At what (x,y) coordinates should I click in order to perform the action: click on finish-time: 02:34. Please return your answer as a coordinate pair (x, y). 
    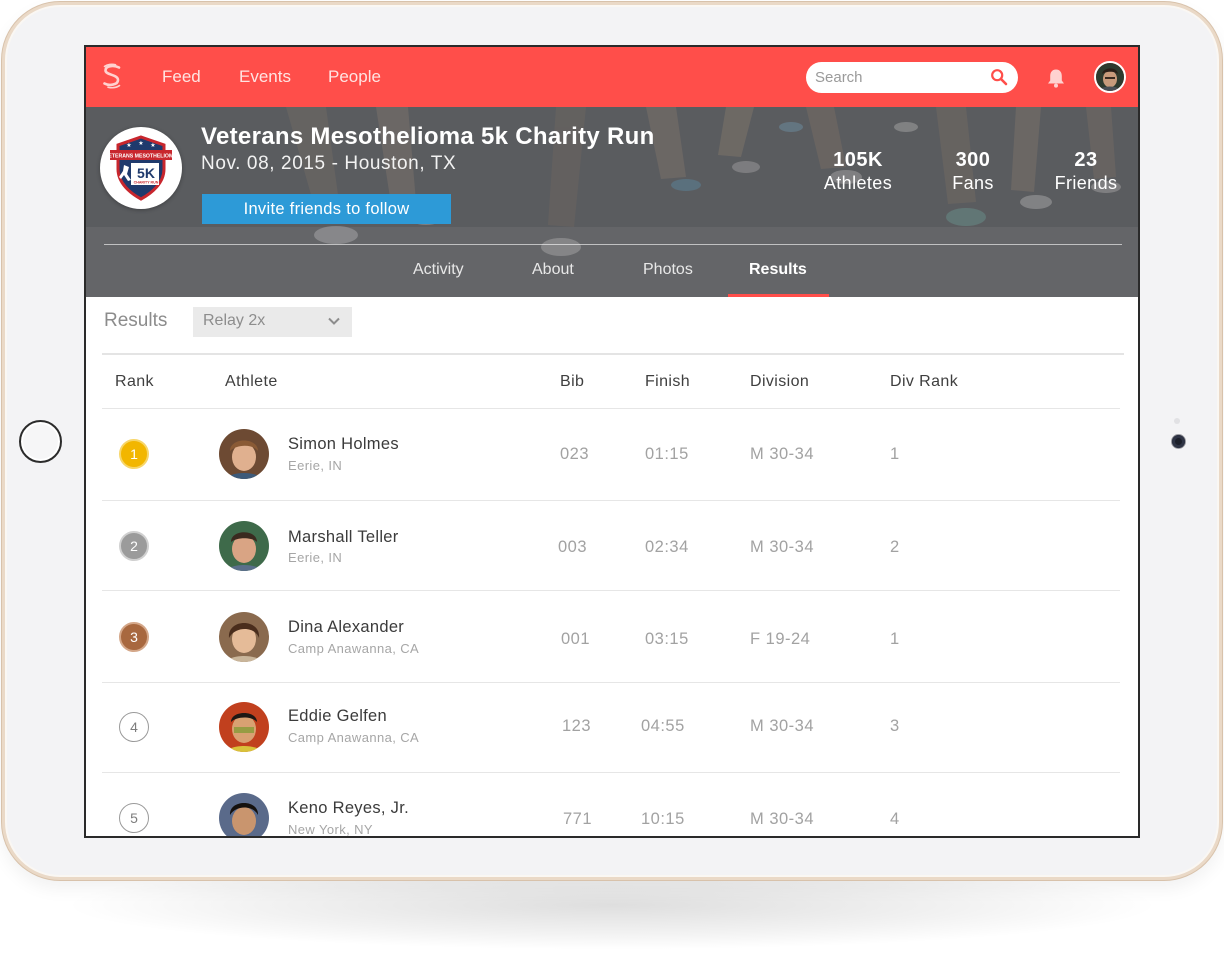
    Looking at the image, I should click on (667, 547).